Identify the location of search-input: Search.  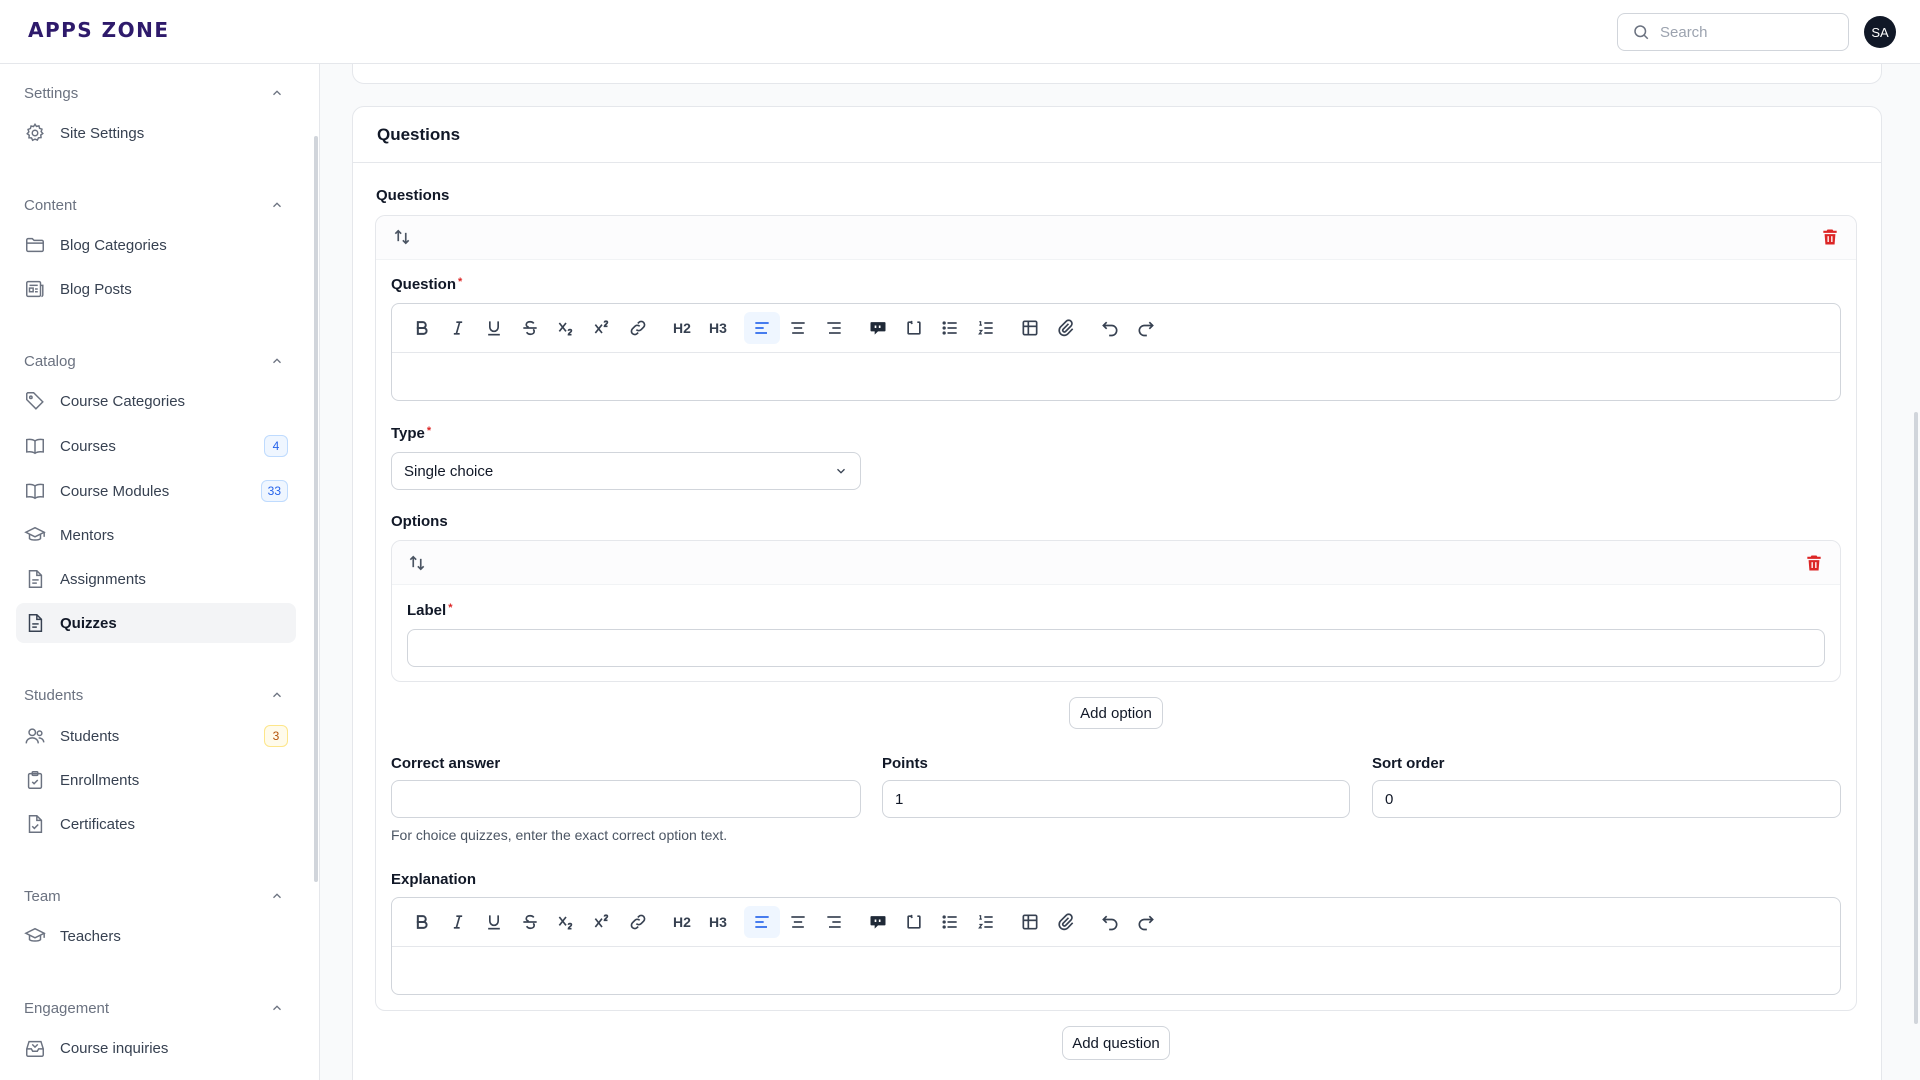
(1733, 32).